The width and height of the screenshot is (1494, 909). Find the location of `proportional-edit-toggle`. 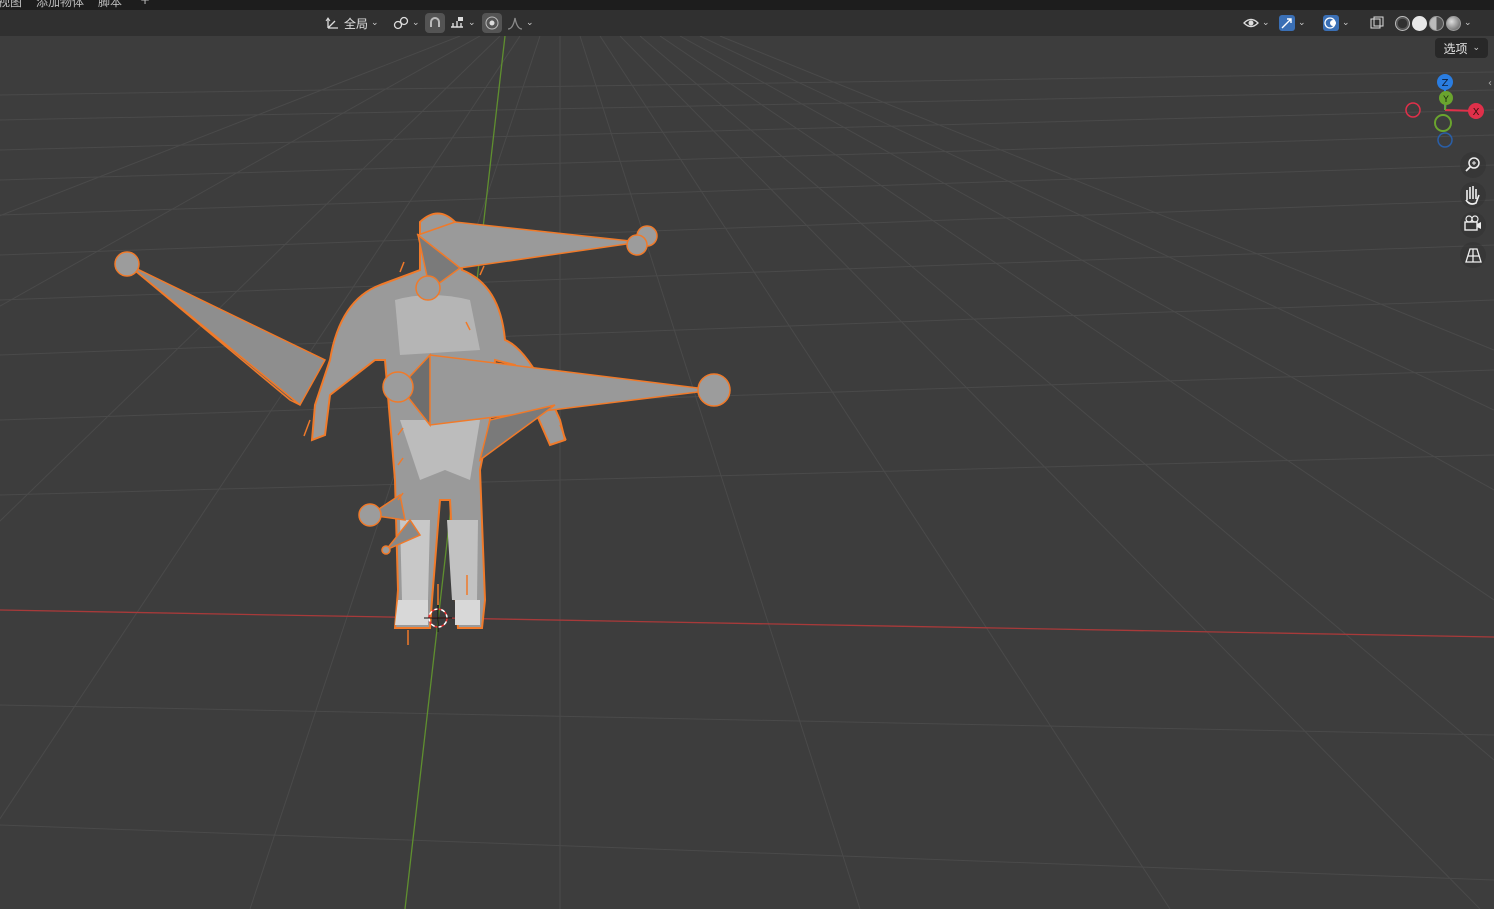

proportional-edit-toggle is located at coordinates (492, 23).